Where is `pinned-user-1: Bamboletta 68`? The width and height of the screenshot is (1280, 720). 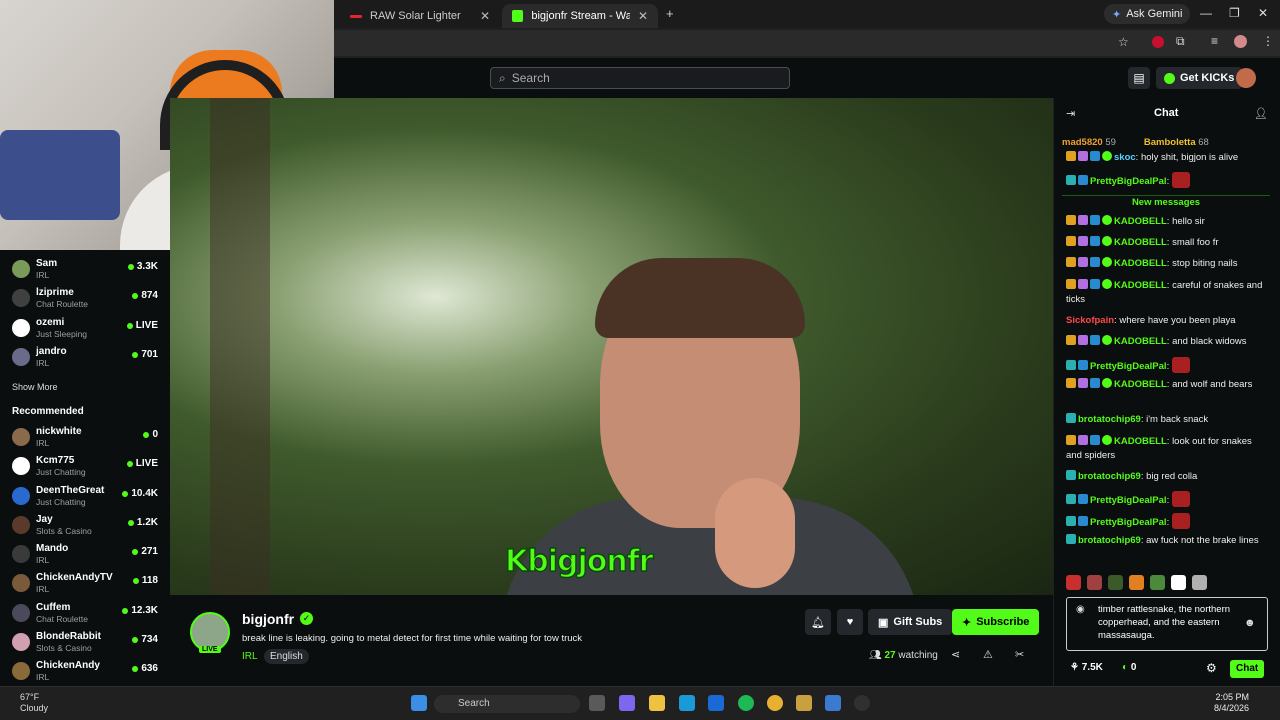
pinned-user-1: Bamboletta 68 is located at coordinates (1176, 142).